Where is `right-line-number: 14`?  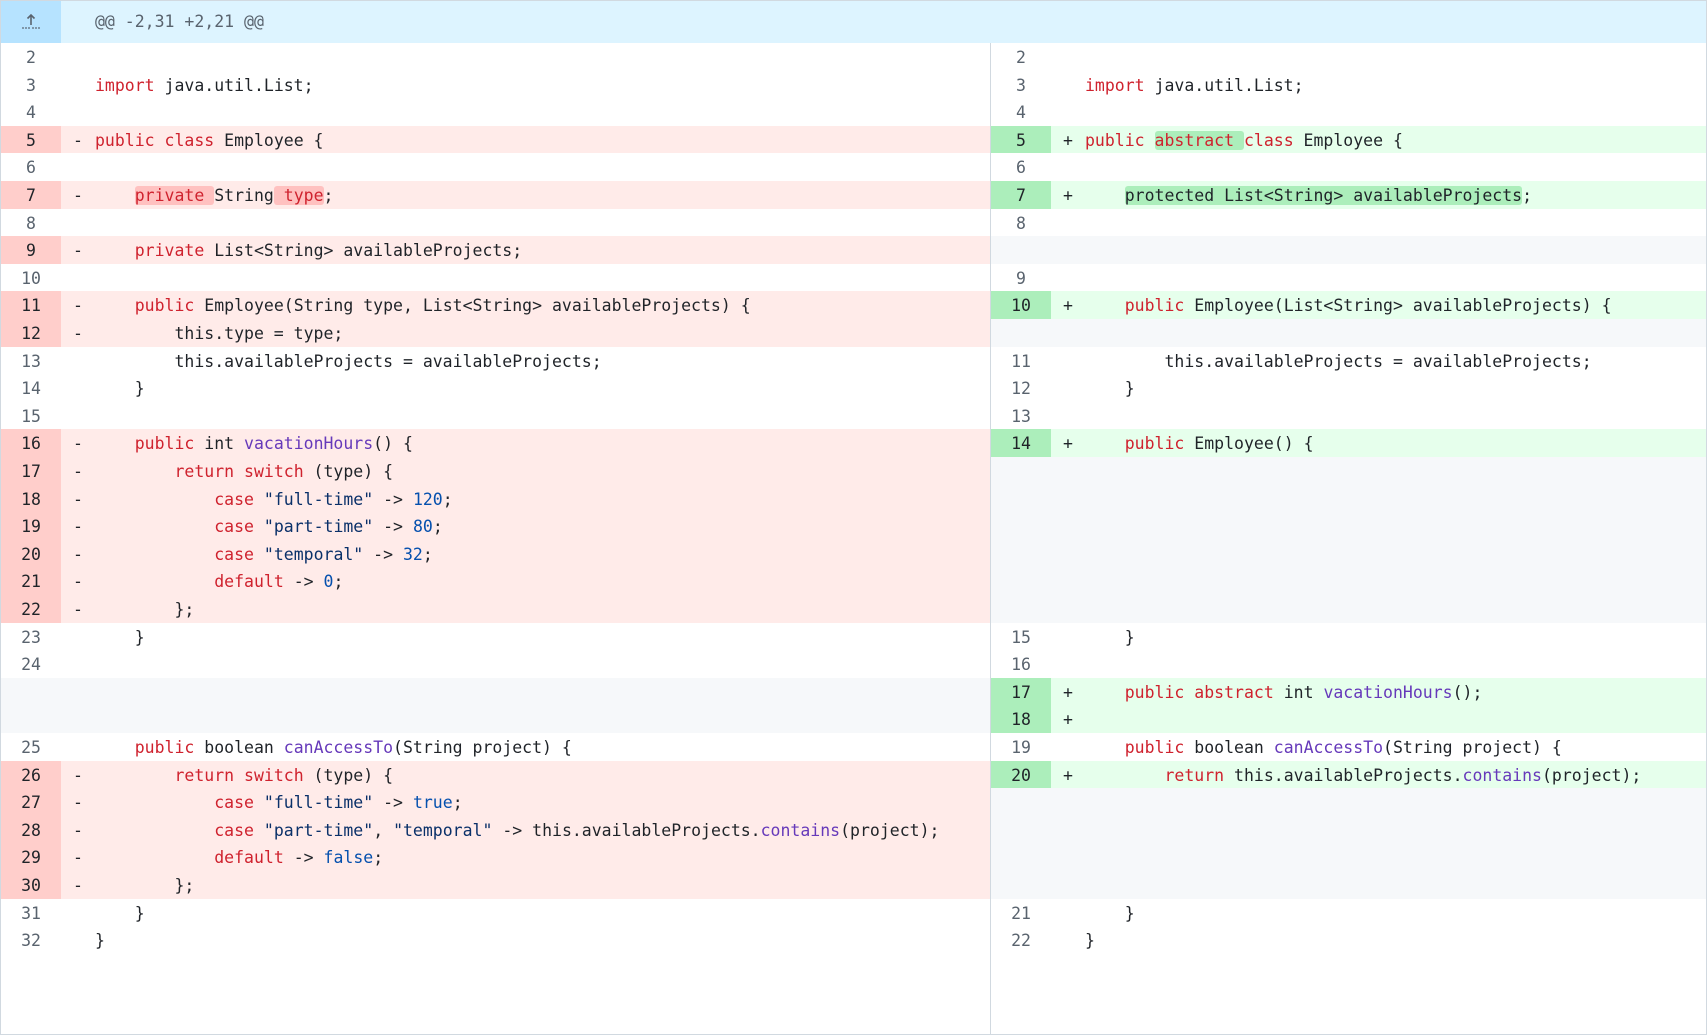 right-line-number: 14 is located at coordinates (1021, 444).